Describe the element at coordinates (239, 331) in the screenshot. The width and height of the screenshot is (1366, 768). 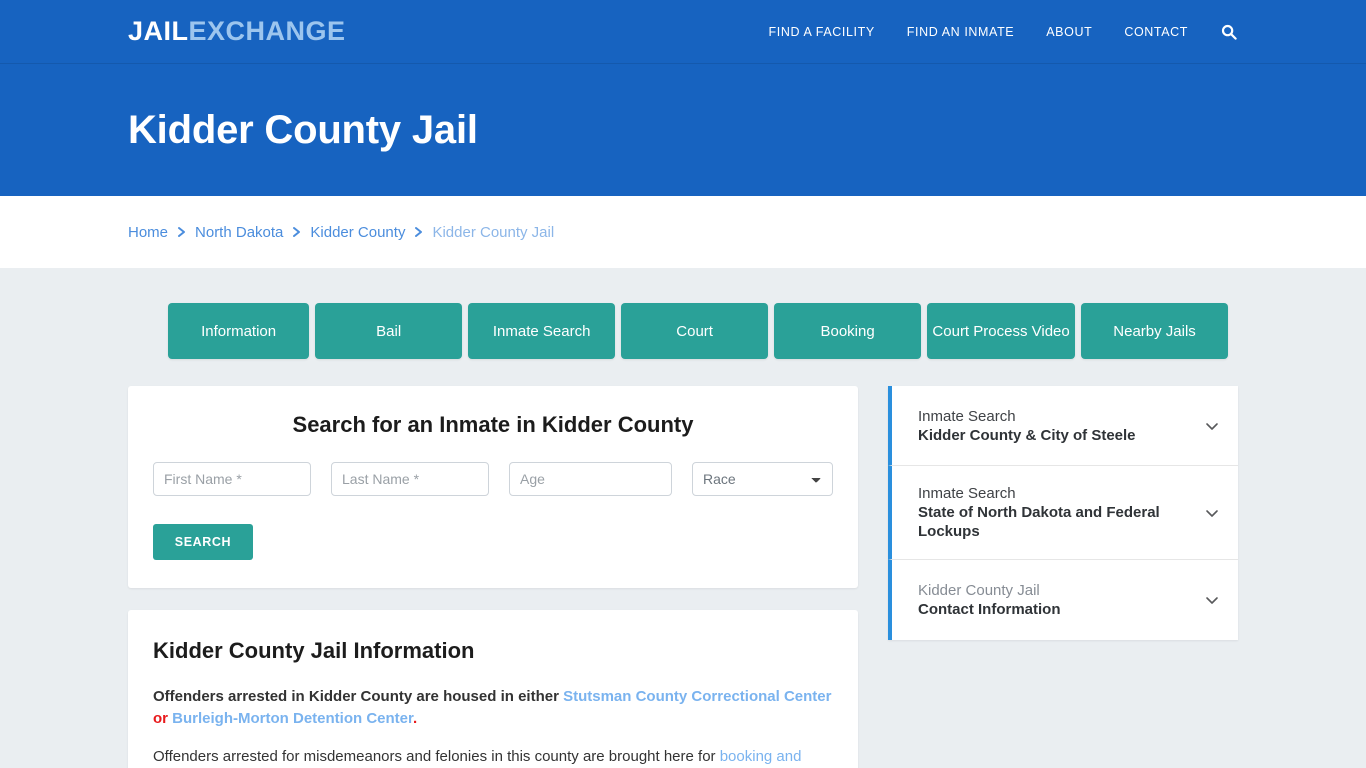
I see `tab-information: Information` at that location.